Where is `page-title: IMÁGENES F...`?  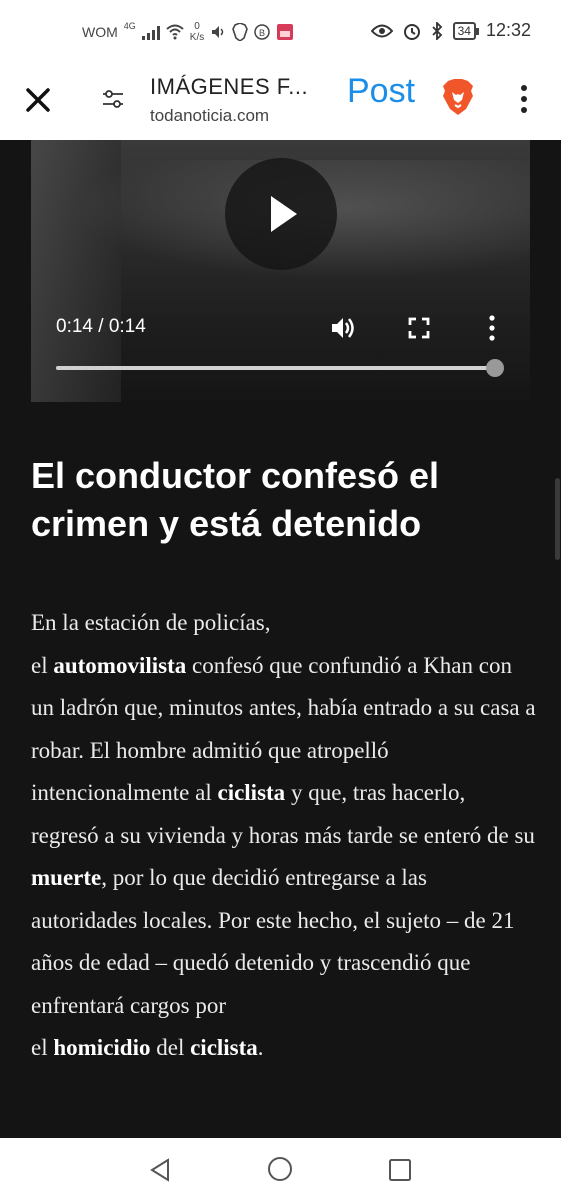
page-title: IMÁGENES F... is located at coordinates (229, 87).